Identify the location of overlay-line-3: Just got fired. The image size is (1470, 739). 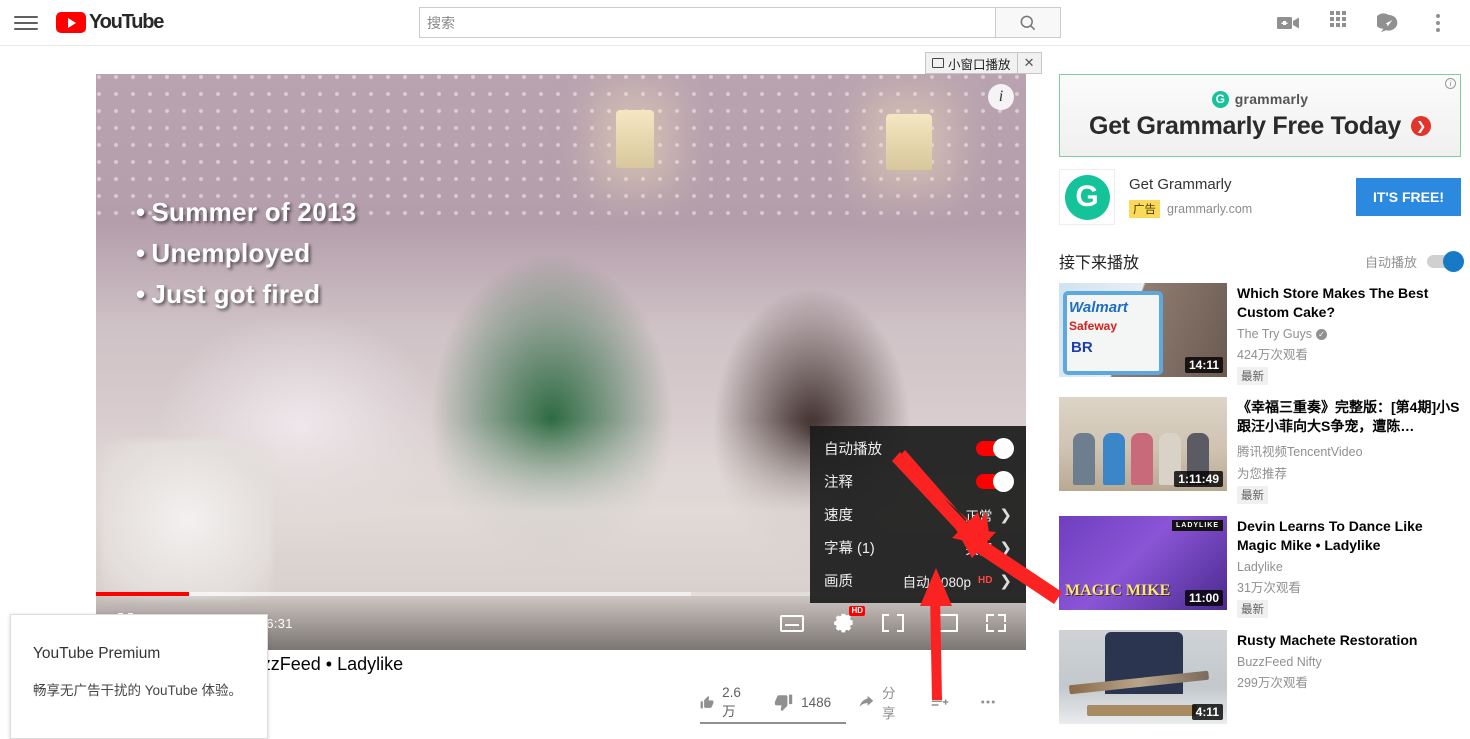
(246, 294).